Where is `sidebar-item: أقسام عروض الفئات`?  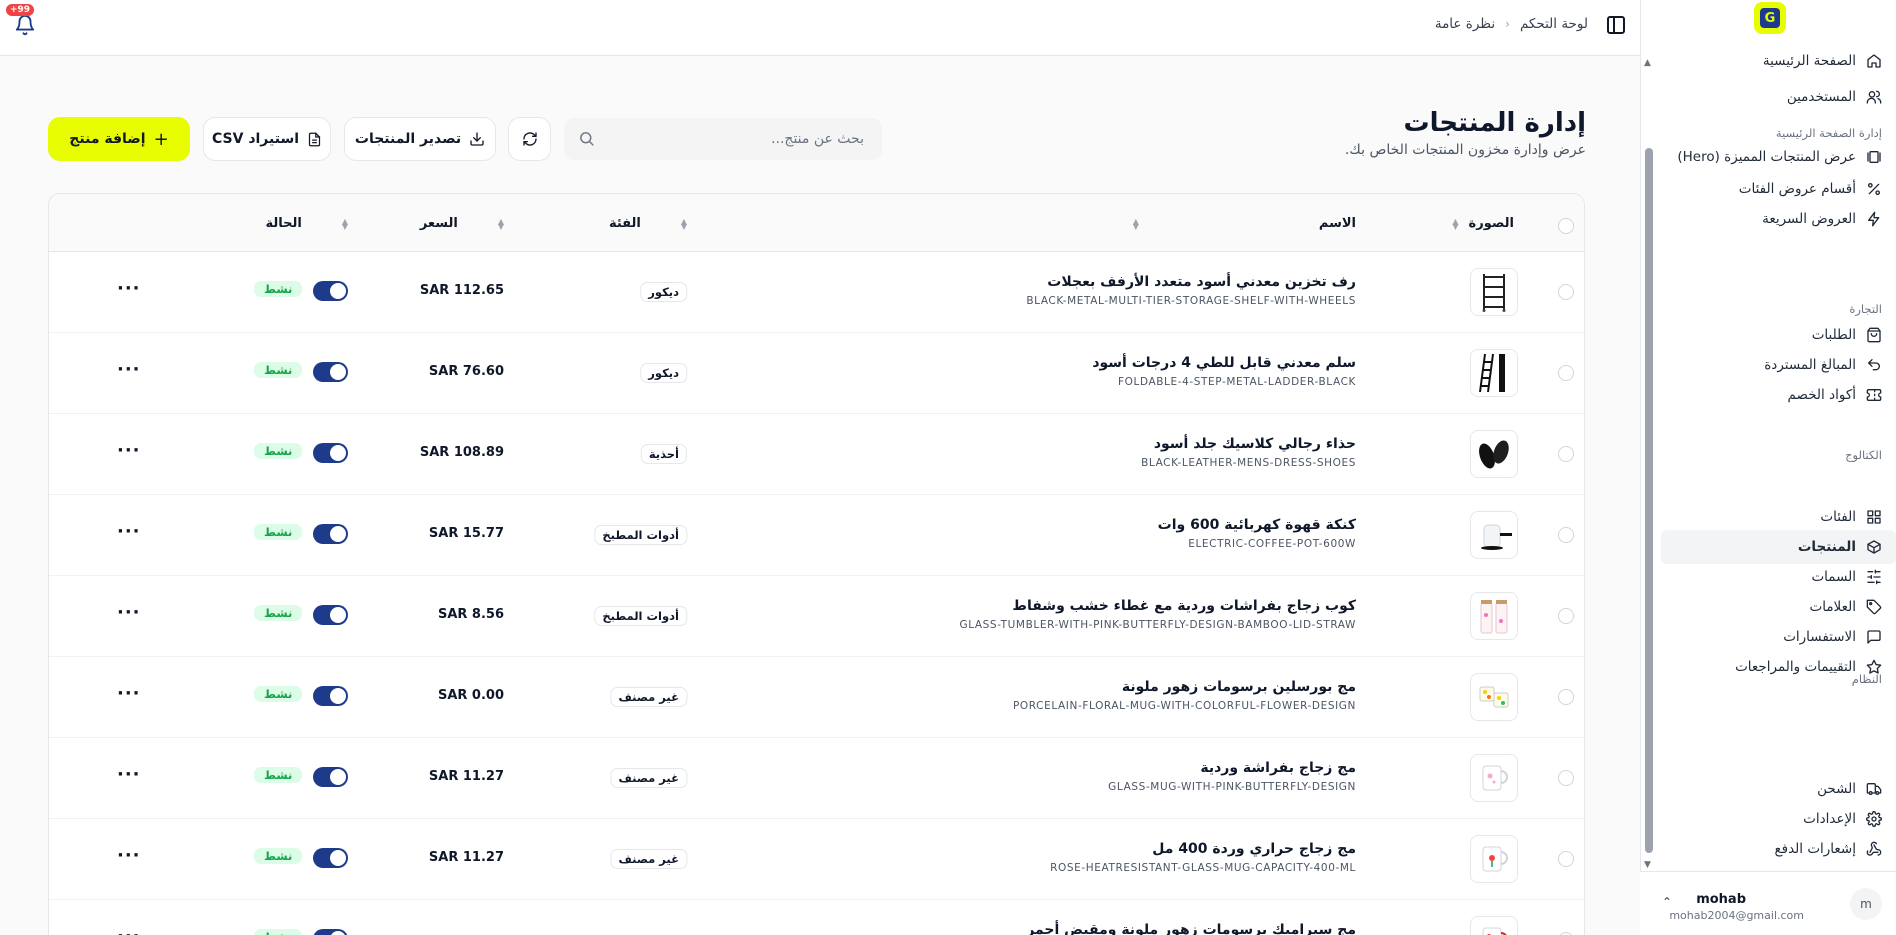
sidebar-item: أقسام عروض الفئات is located at coordinates (1778, 189).